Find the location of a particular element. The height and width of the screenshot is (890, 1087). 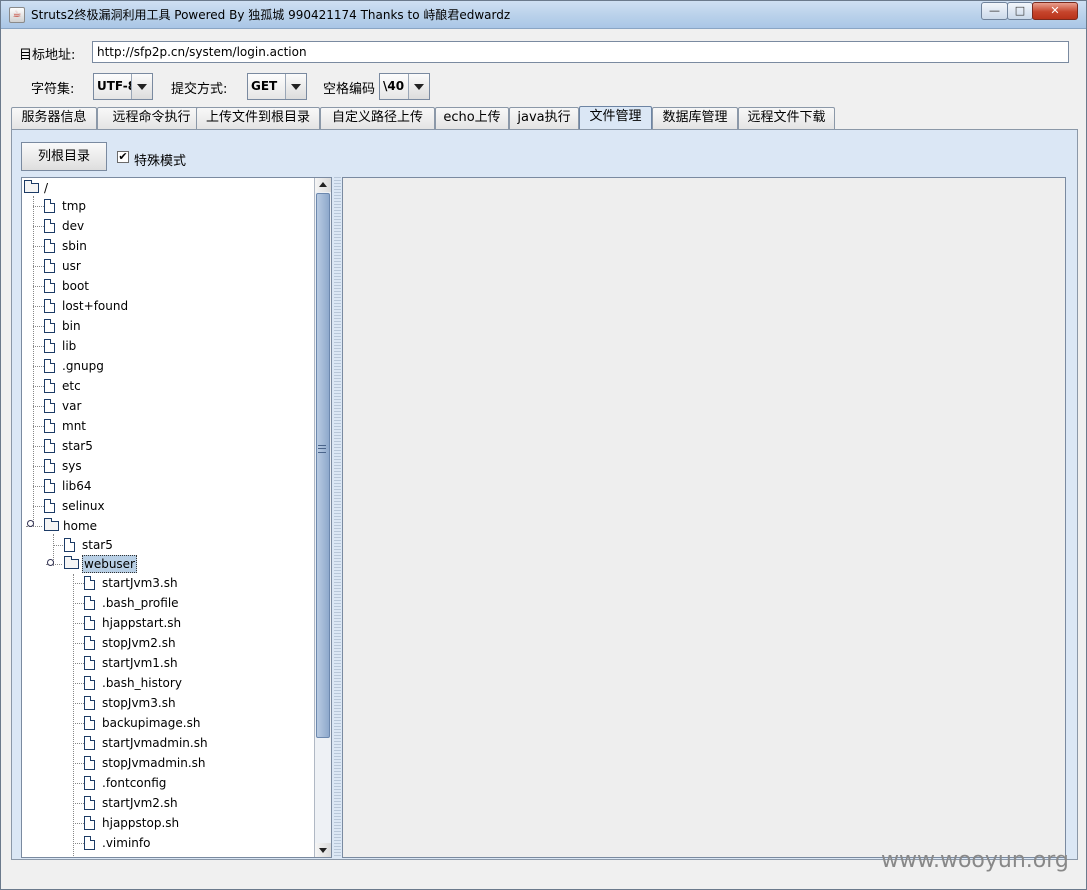

tree-node-label: var is located at coordinates (72, 406).